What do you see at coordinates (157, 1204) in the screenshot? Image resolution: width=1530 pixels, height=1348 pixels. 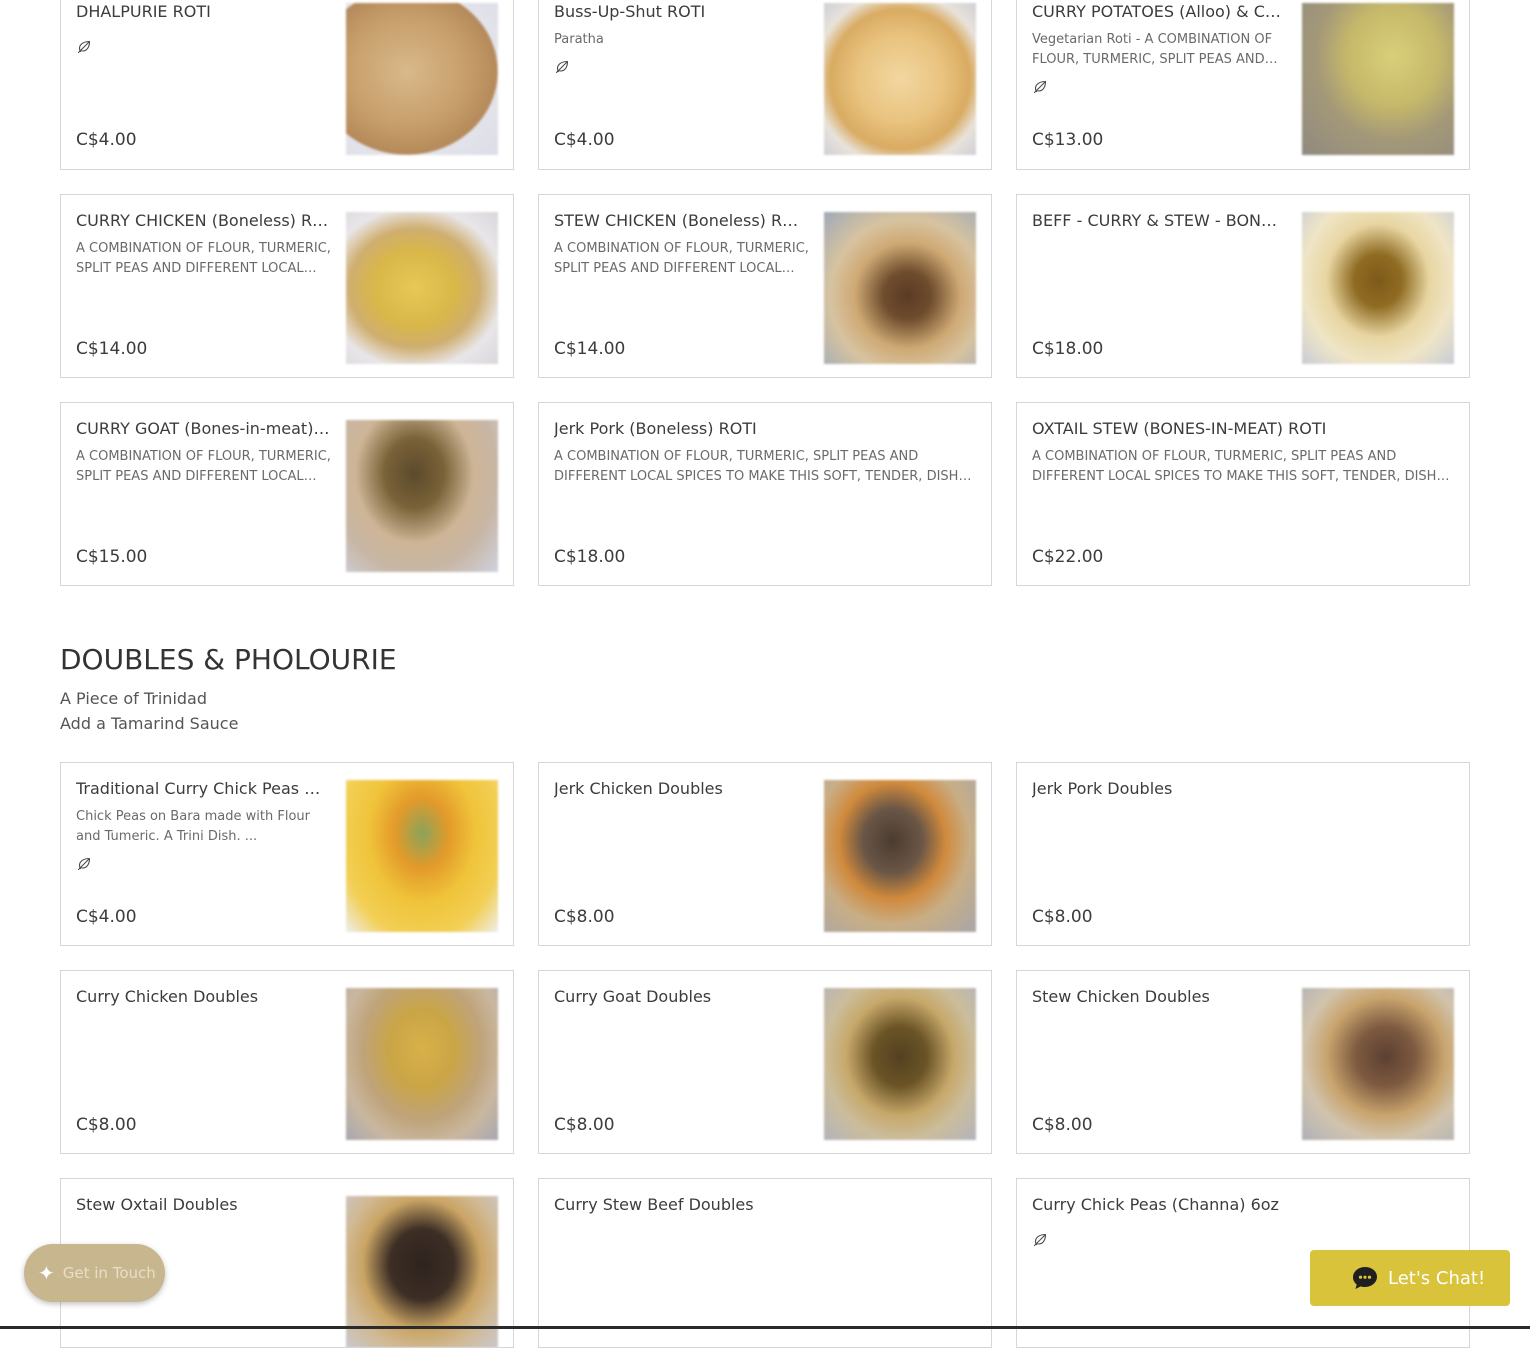 I see `menu-item-name: Stew Oxtail Doubles` at bounding box center [157, 1204].